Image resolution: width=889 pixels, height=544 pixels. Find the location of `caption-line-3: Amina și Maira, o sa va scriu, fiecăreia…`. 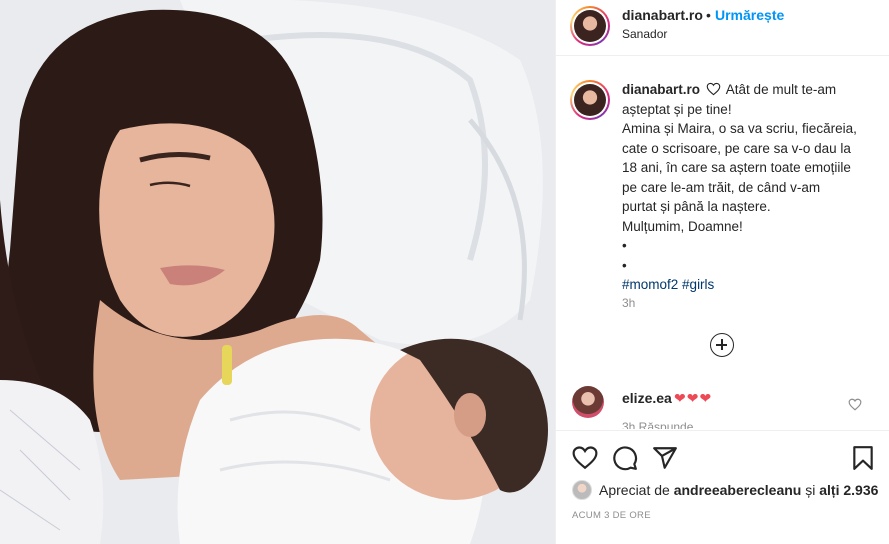

caption-line-3: Amina și Maira, o sa va scriu, fiecăreia… is located at coordinates (739, 128).